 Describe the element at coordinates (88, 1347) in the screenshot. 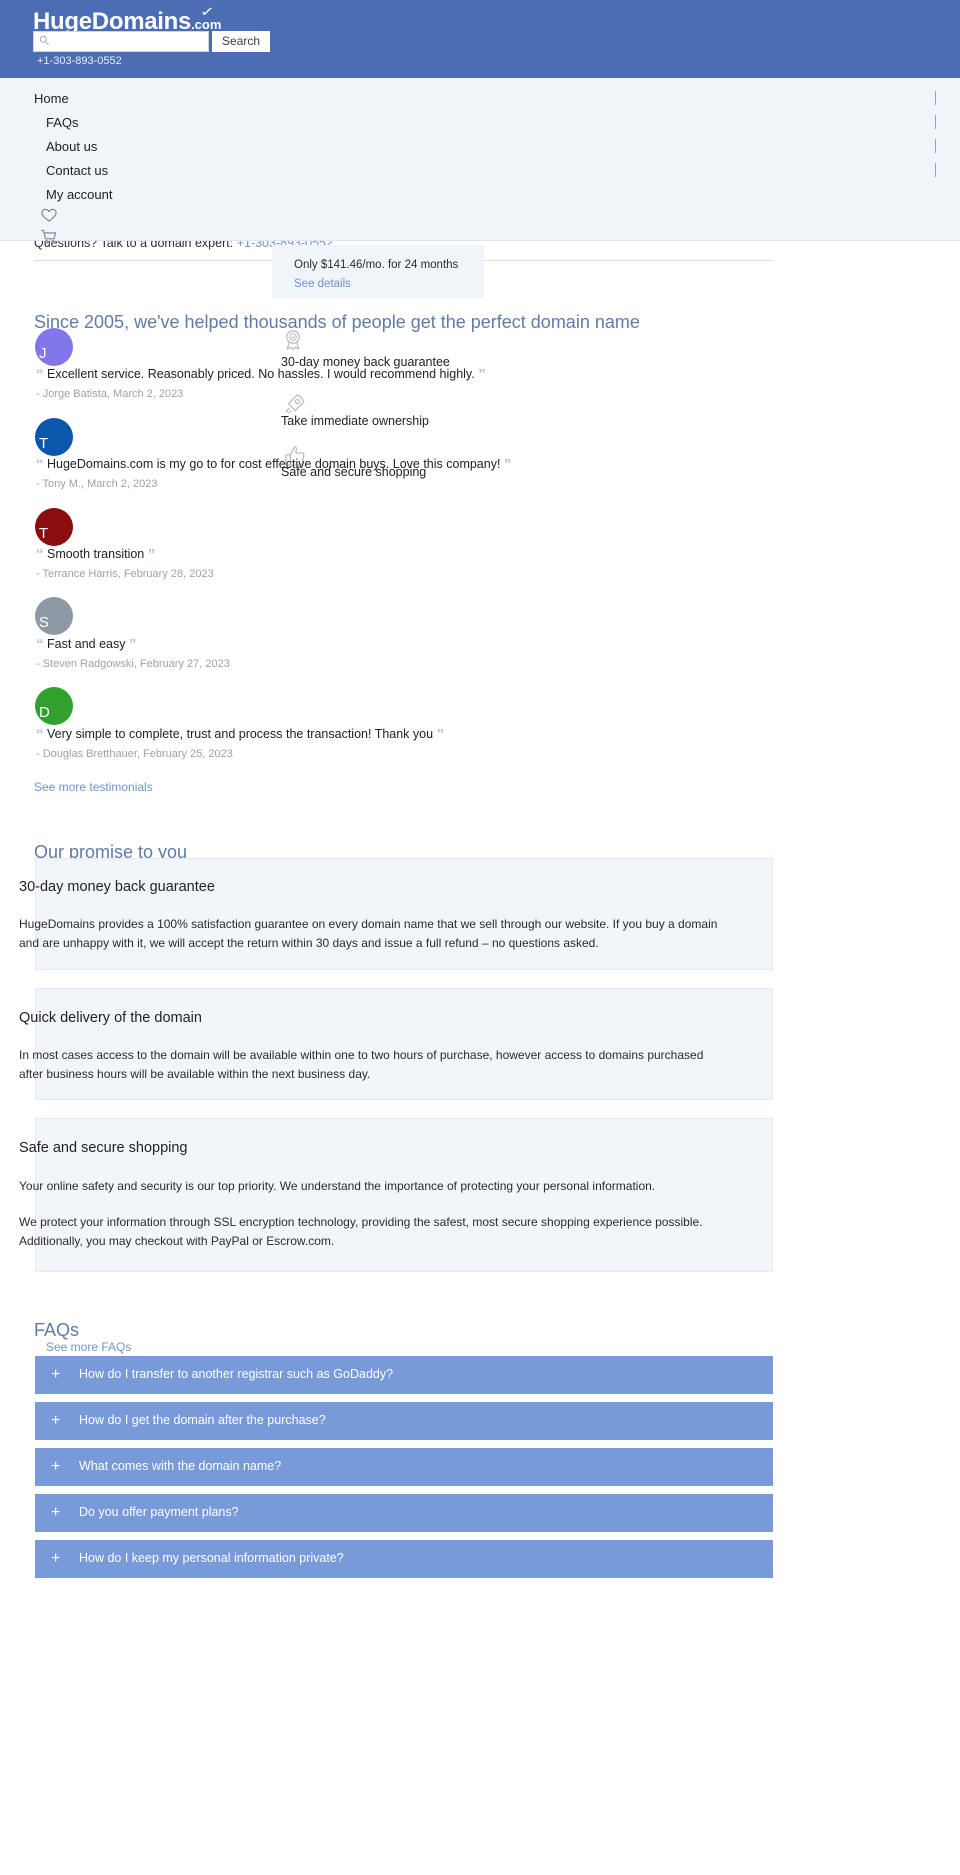

I see `see-more-faqs-link: See more FAQs` at that location.